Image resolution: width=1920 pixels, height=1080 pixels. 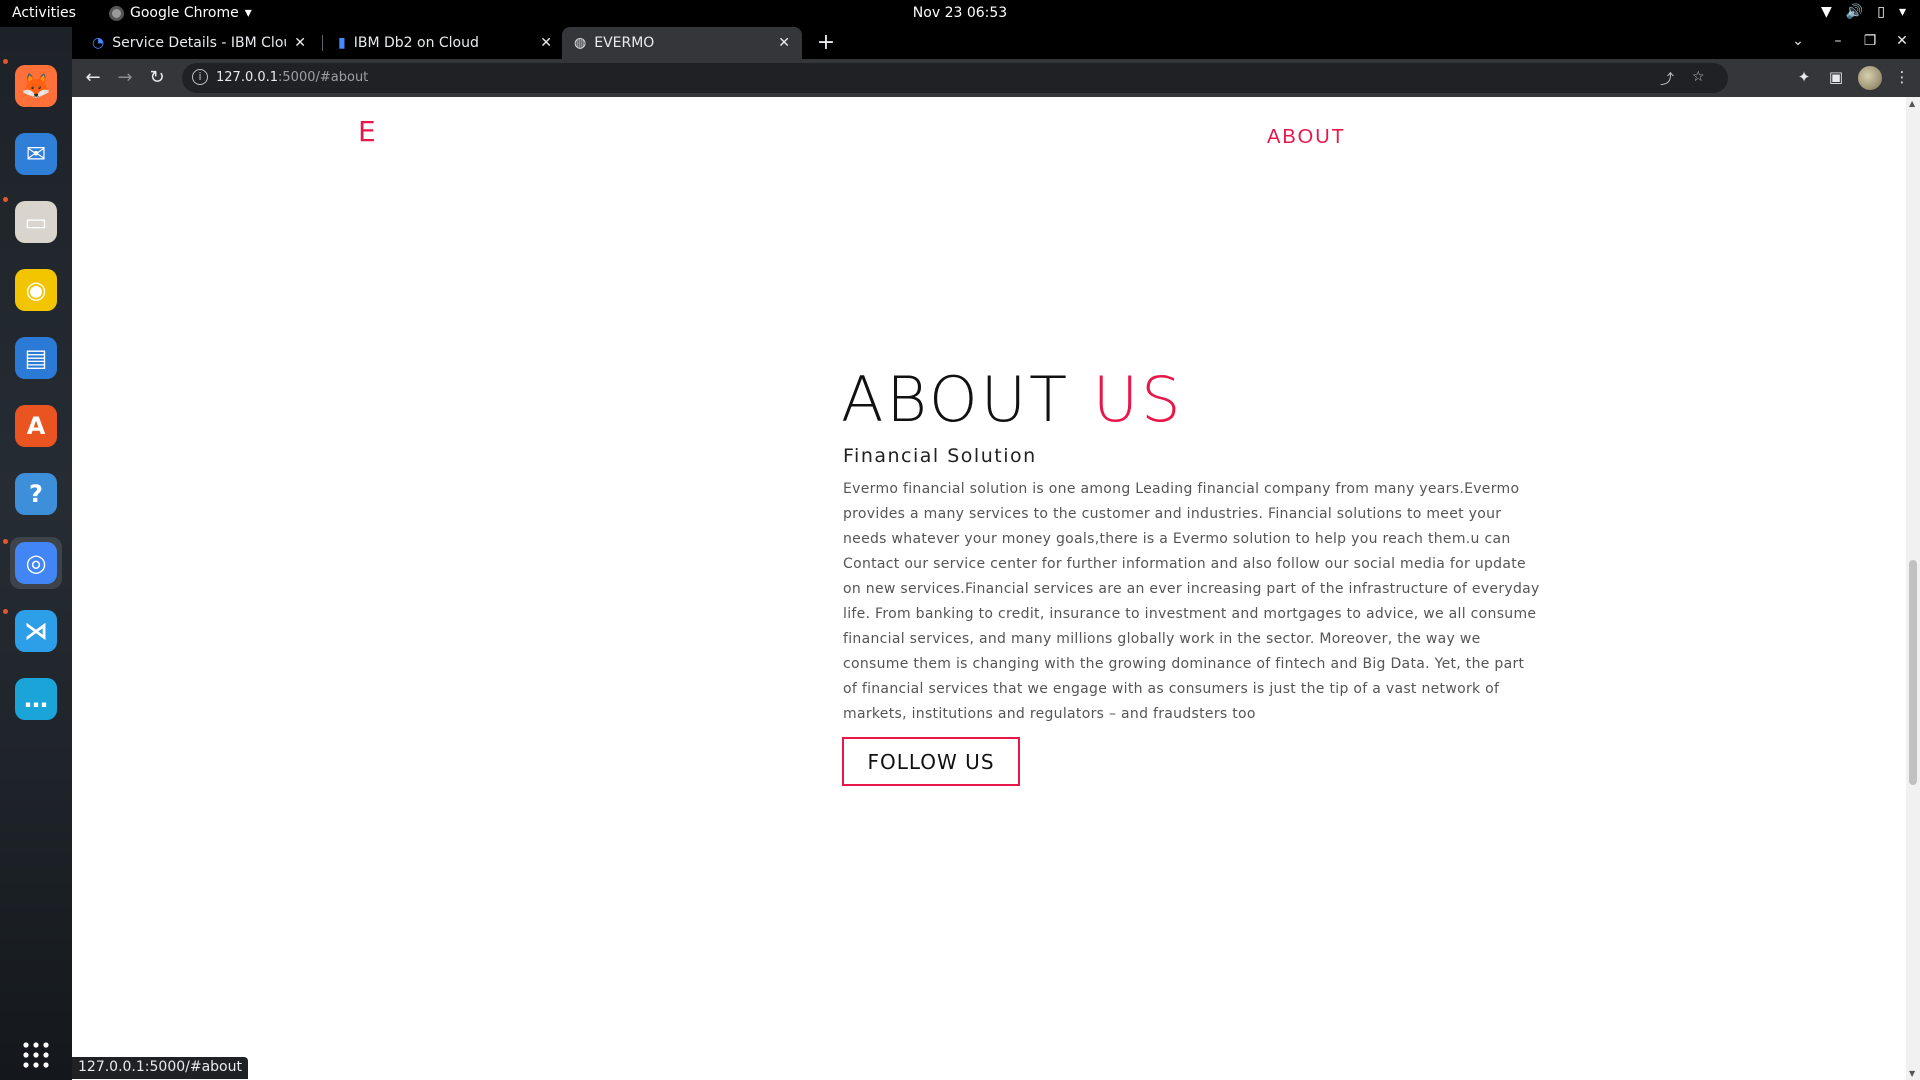 I want to click on writer-icon: ▤, so click(x=36, y=358).